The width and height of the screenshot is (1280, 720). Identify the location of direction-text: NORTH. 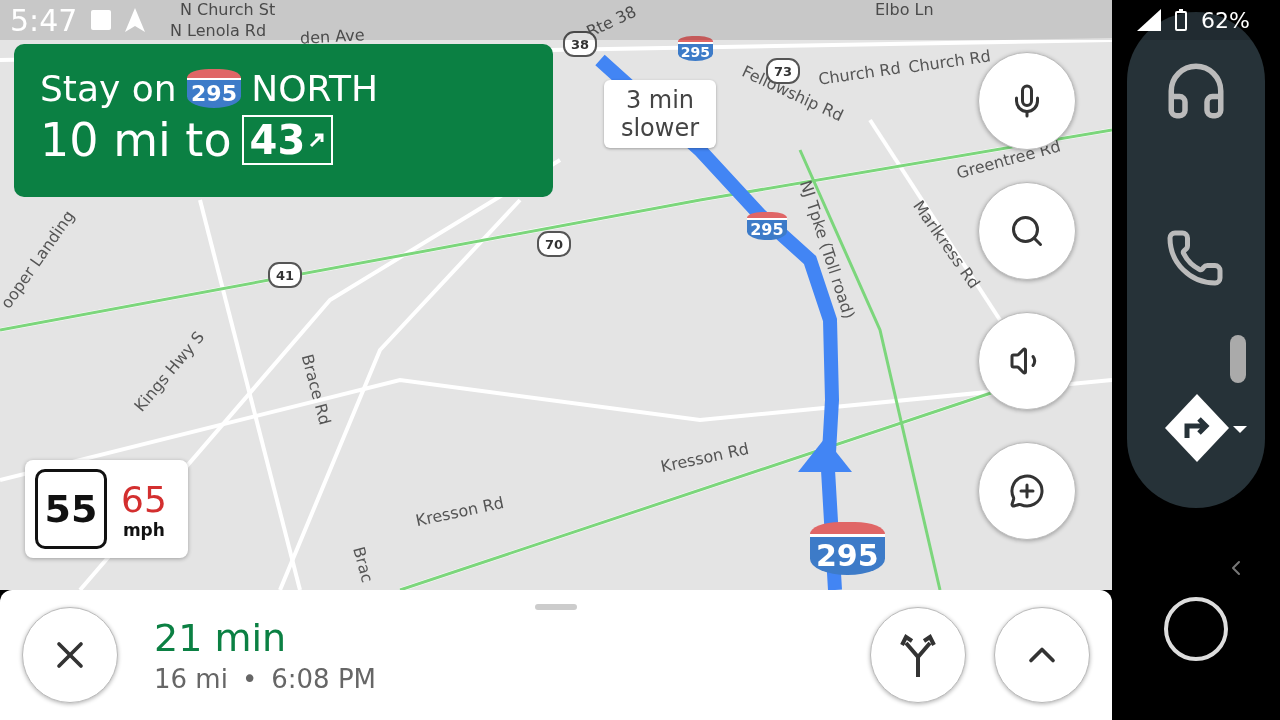
(315, 88).